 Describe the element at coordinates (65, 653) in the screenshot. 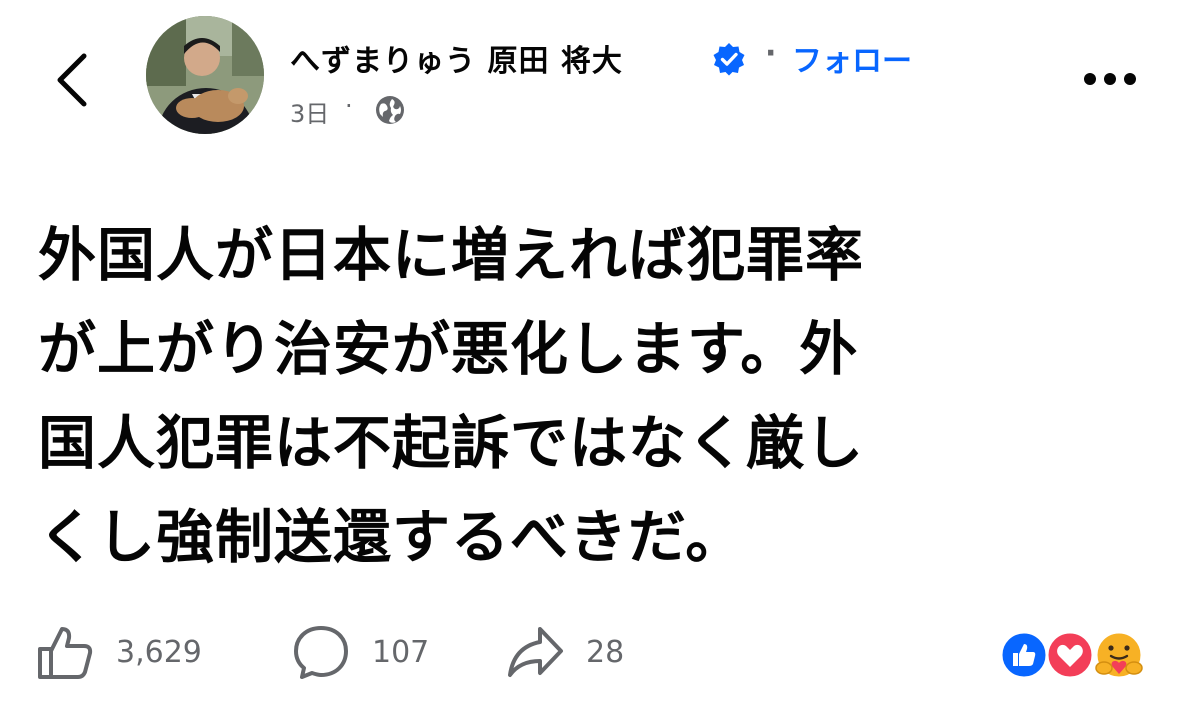

I see `thumbs-up-icon` at that location.